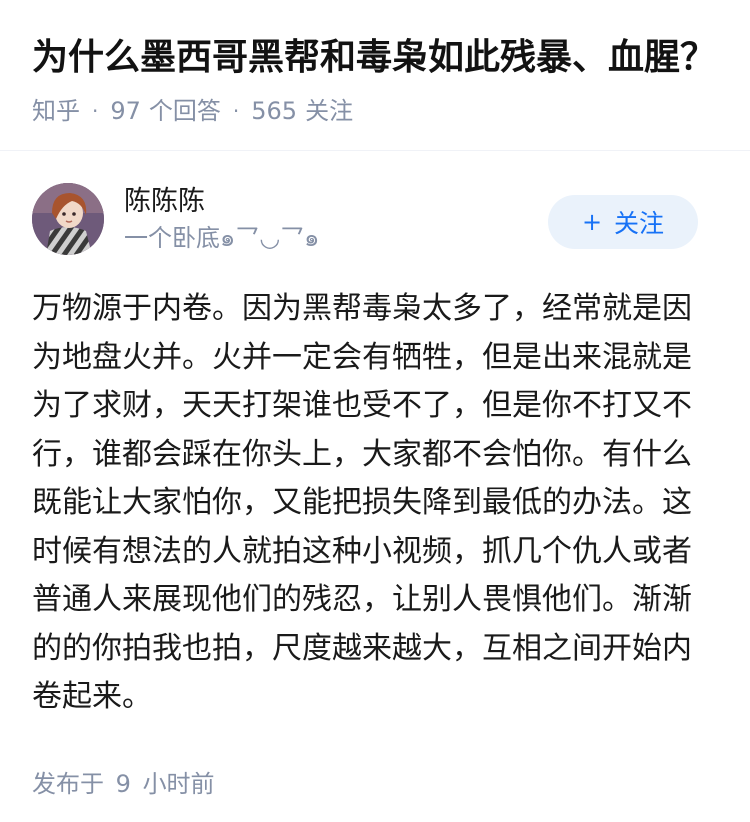 Image resolution: width=750 pixels, height=822 pixels. Describe the element at coordinates (375, 781) in the screenshot. I see `published-time: 发布于 9 小时前` at that location.